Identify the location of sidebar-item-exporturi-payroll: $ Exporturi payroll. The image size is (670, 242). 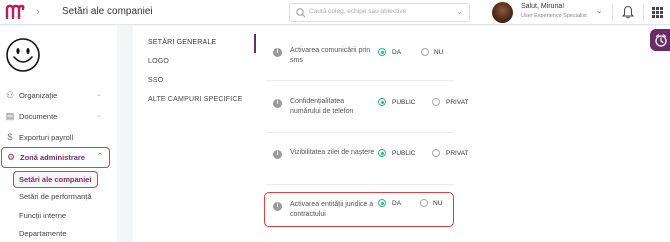
(58, 138).